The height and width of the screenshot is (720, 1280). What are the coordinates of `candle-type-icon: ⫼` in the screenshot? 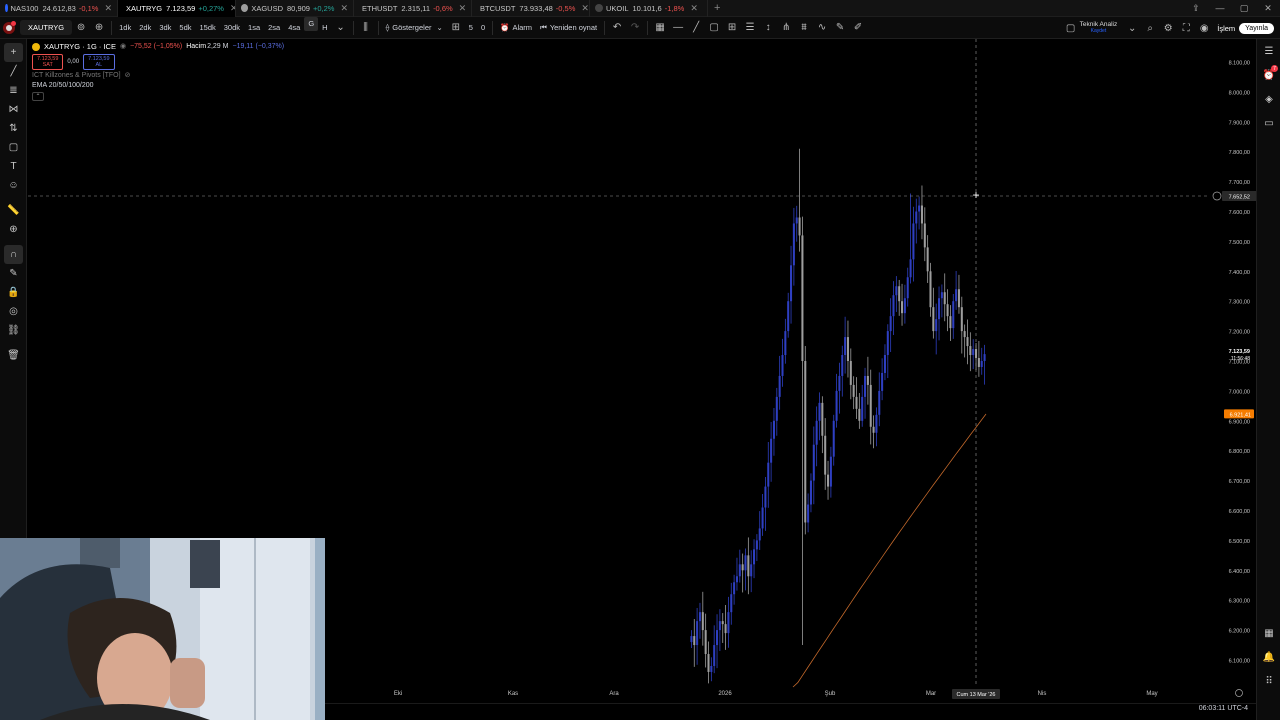 It's located at (366, 28).